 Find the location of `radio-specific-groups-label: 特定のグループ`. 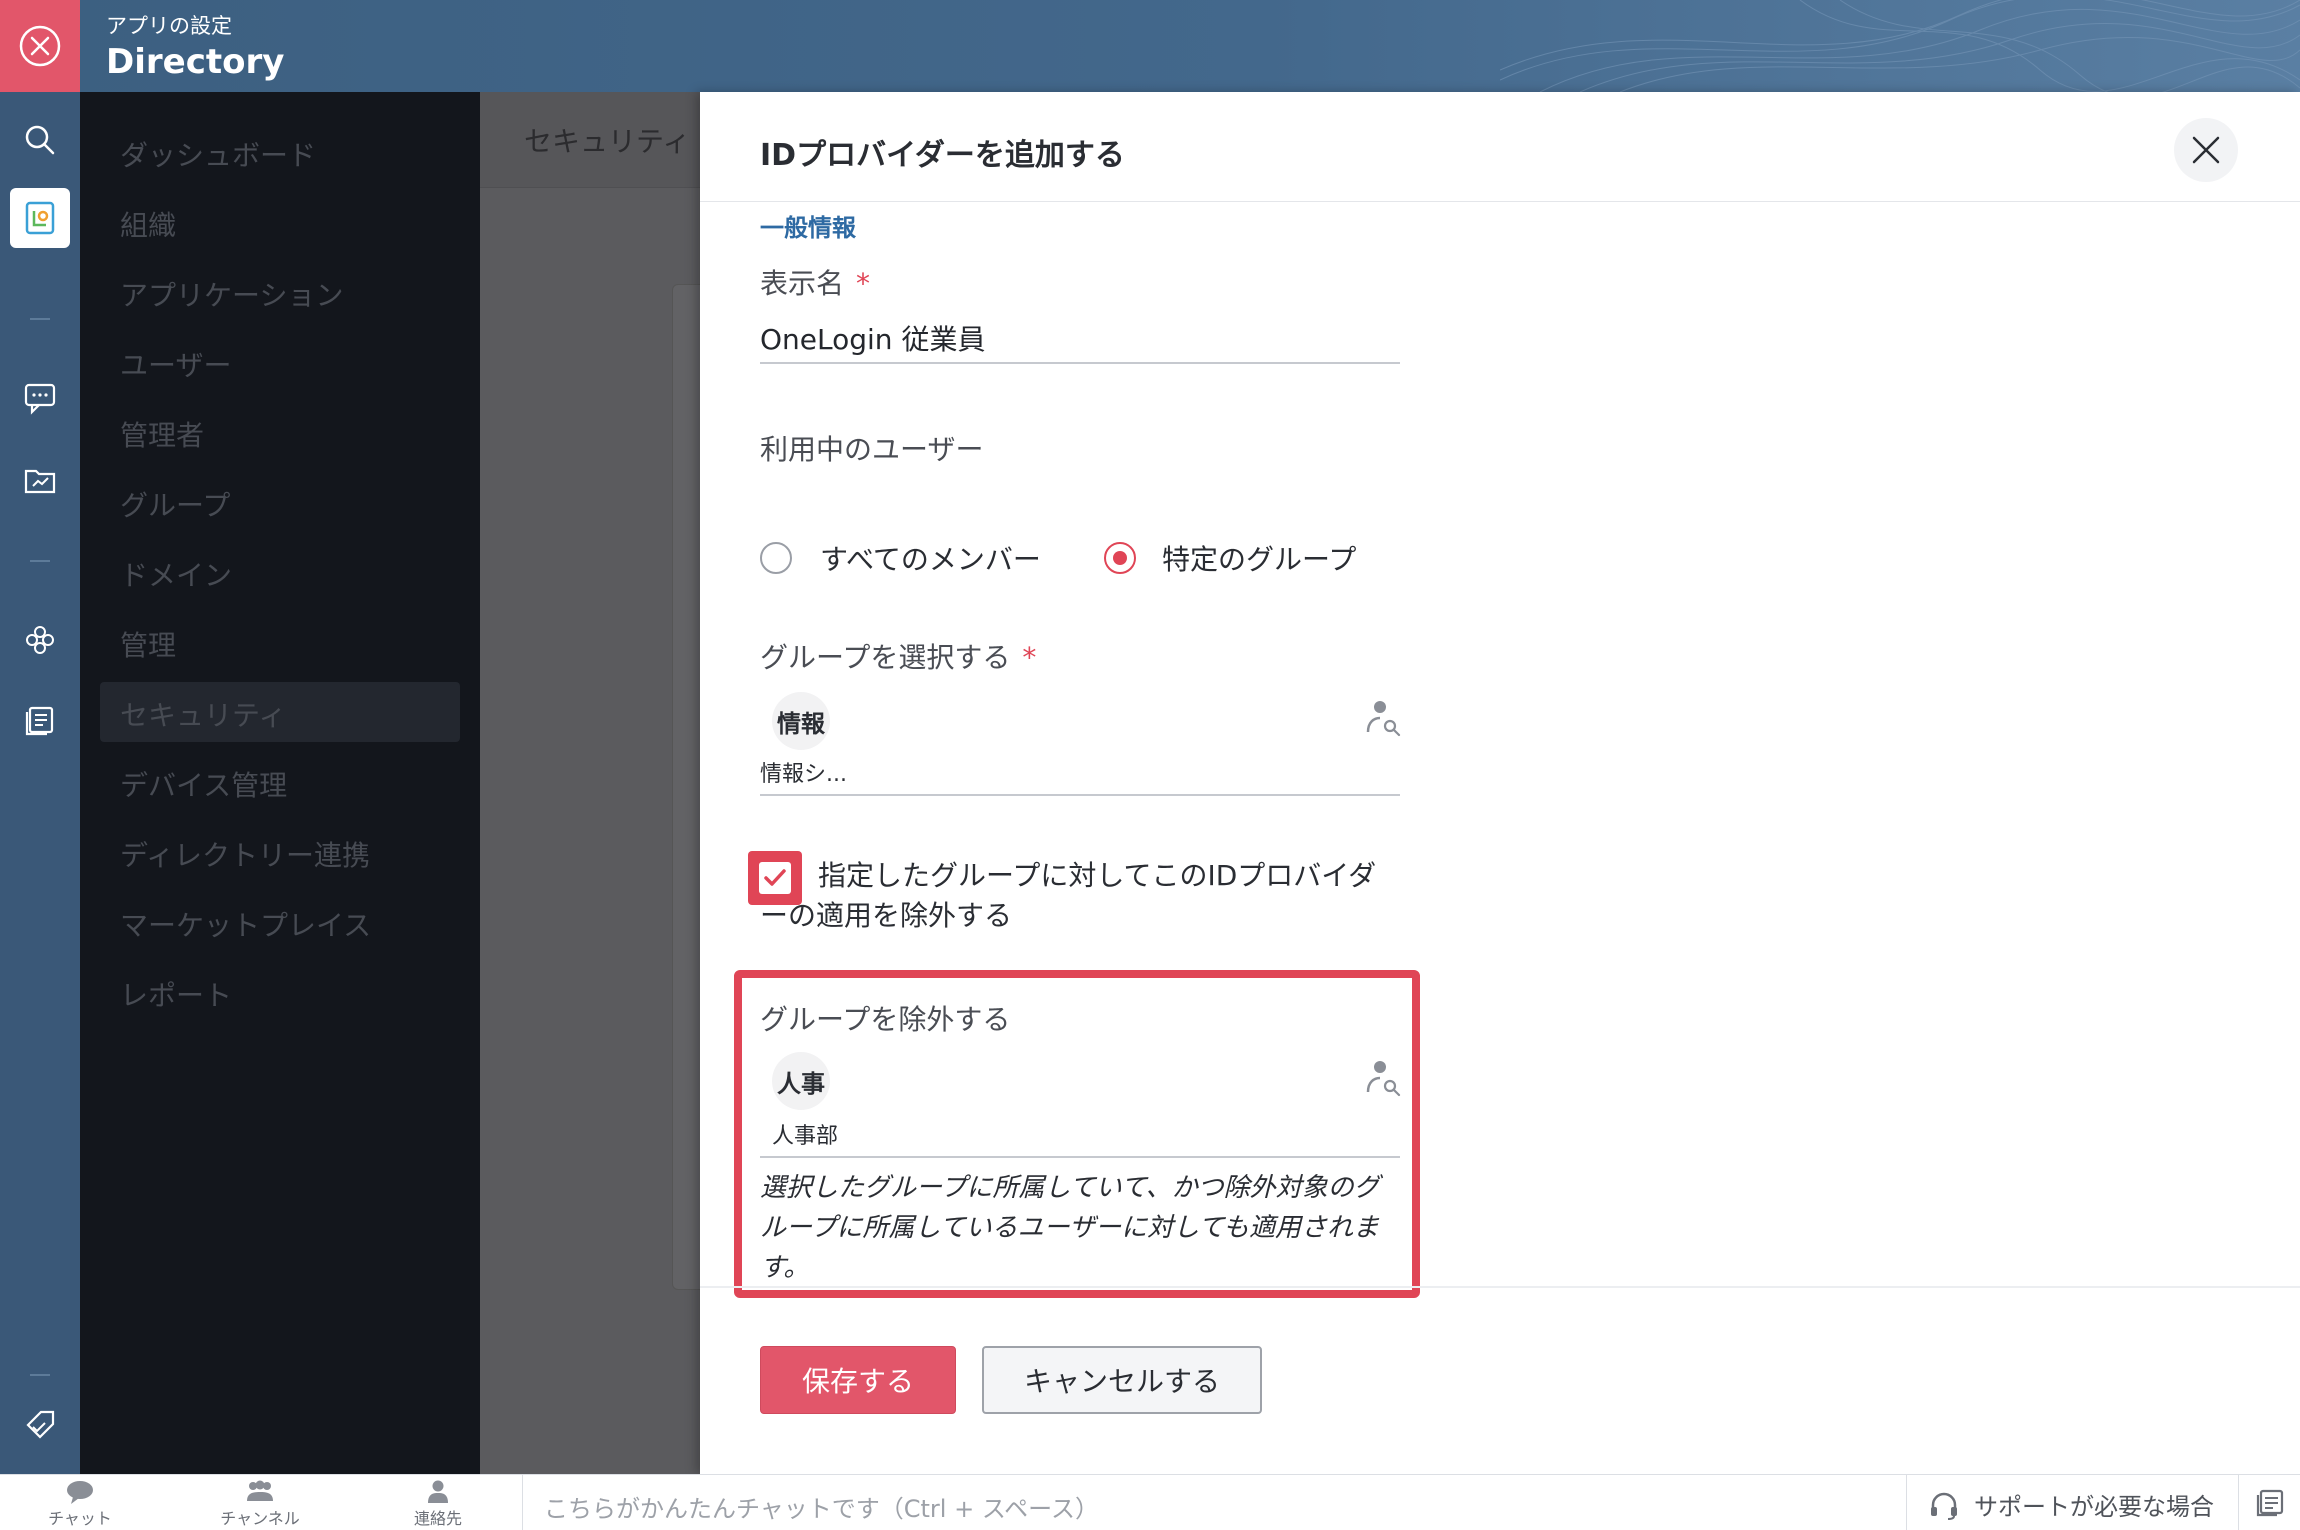

radio-specific-groups-label: 特定のグループ is located at coordinates (1259, 558).